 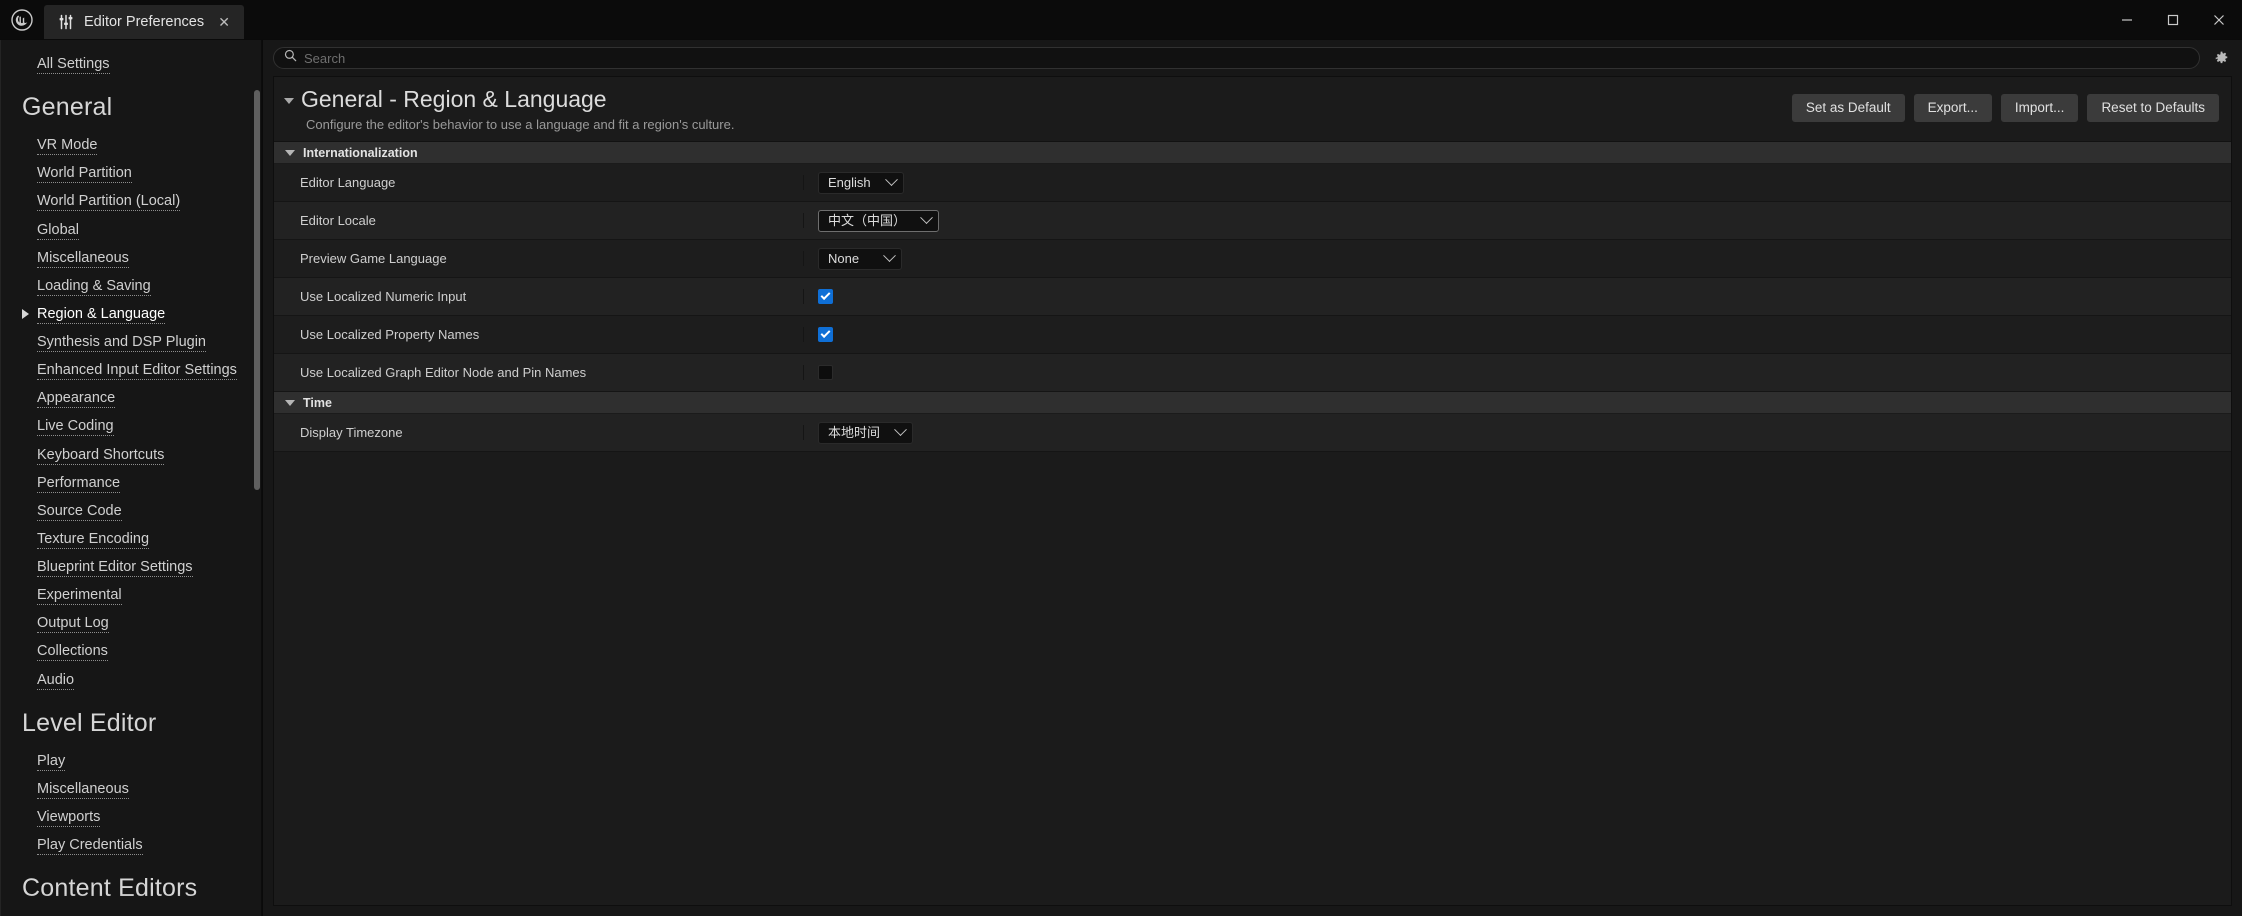 I want to click on sidebar-item-world-partition: World Partition, so click(x=131, y=173).